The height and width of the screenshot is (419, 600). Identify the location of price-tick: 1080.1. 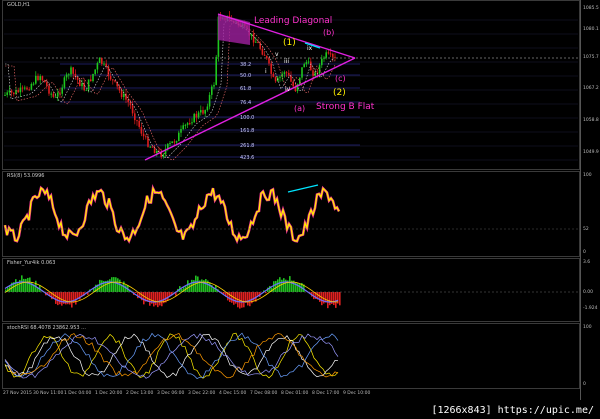
(591, 29).